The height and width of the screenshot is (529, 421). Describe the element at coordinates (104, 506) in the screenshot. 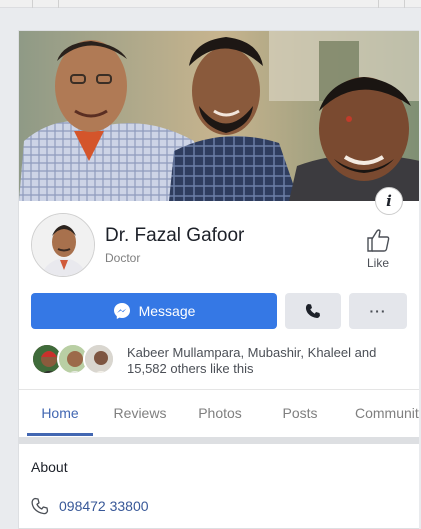

I see `phone-number: 098472 33800` at that location.